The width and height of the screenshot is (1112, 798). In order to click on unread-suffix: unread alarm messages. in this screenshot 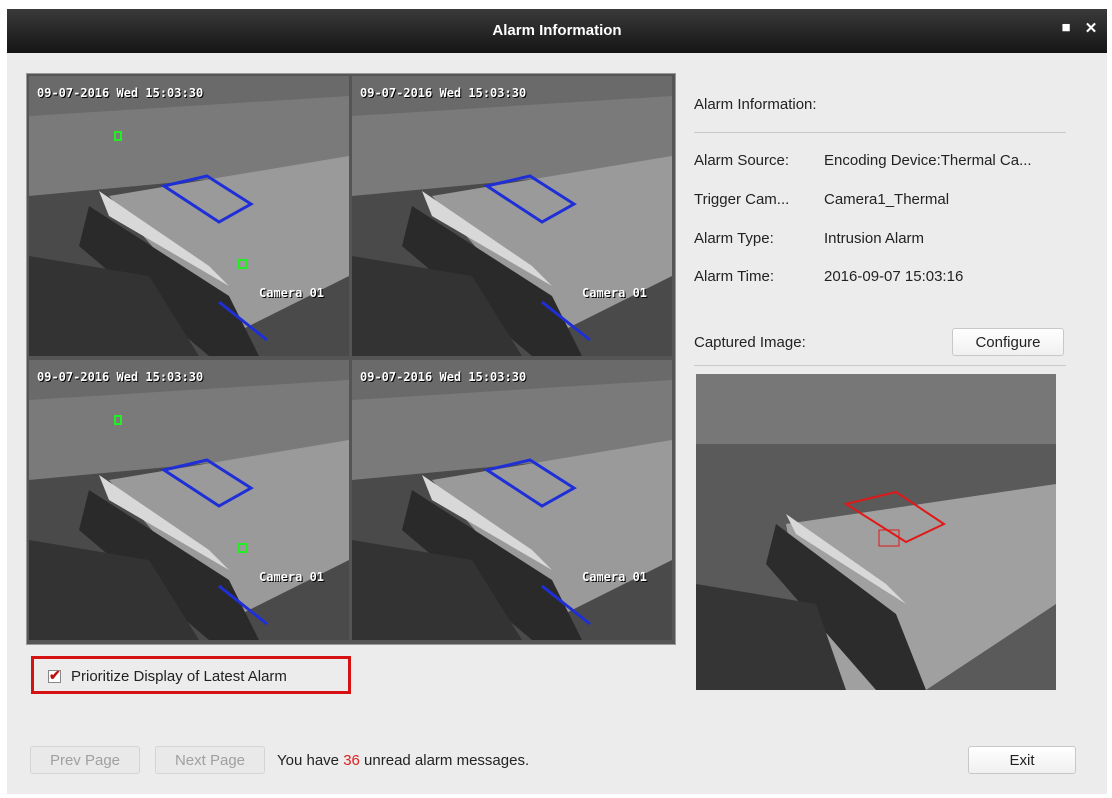, I will do `click(444, 760)`.